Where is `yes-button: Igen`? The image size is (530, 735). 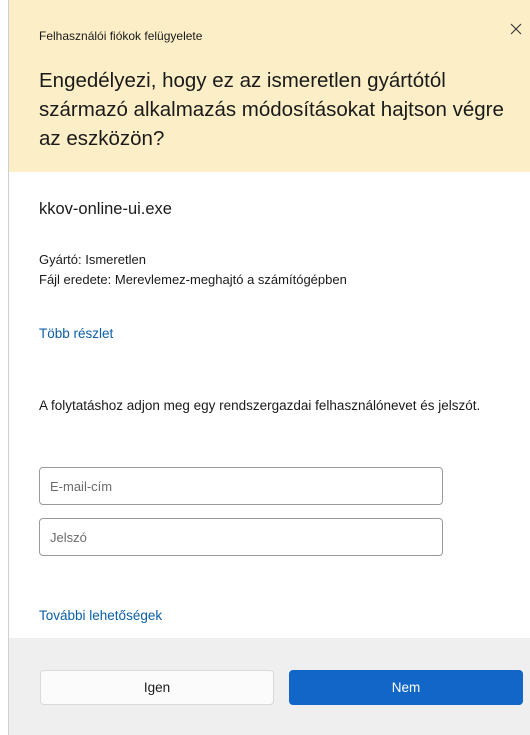 yes-button: Igen is located at coordinates (157, 687).